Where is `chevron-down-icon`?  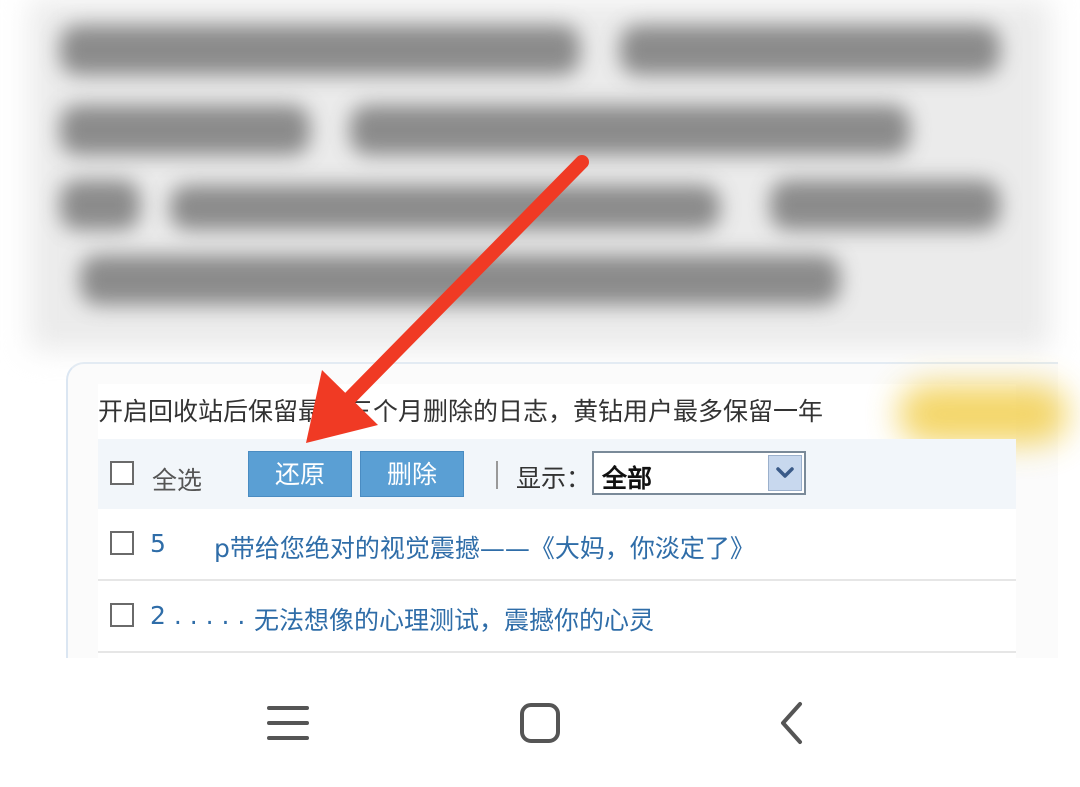
chevron-down-icon is located at coordinates (785, 473).